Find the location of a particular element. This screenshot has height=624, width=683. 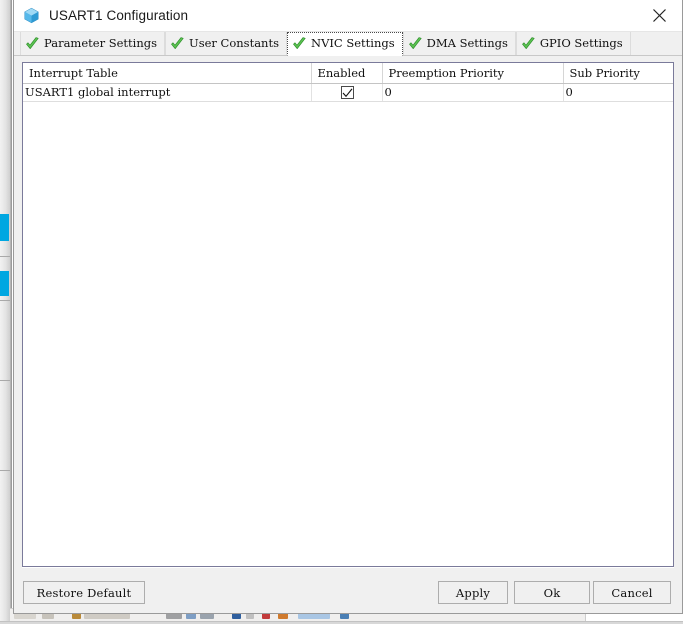

dialog-titlebar: USART1 Configuration is located at coordinates (348, 16).